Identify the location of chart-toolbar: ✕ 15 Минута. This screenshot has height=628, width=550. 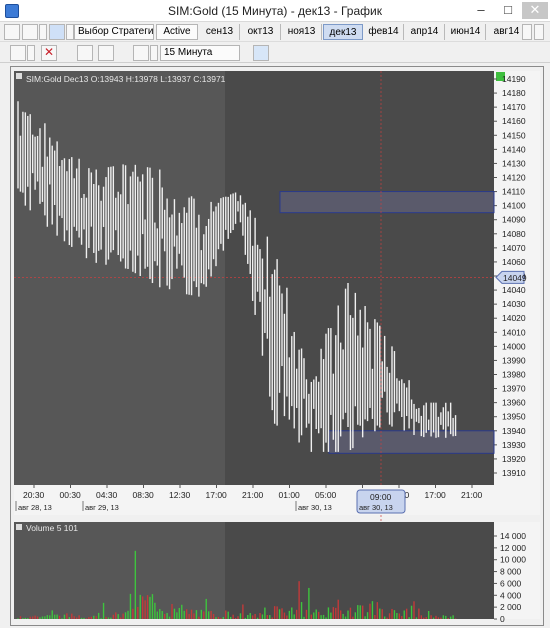
(275, 53).